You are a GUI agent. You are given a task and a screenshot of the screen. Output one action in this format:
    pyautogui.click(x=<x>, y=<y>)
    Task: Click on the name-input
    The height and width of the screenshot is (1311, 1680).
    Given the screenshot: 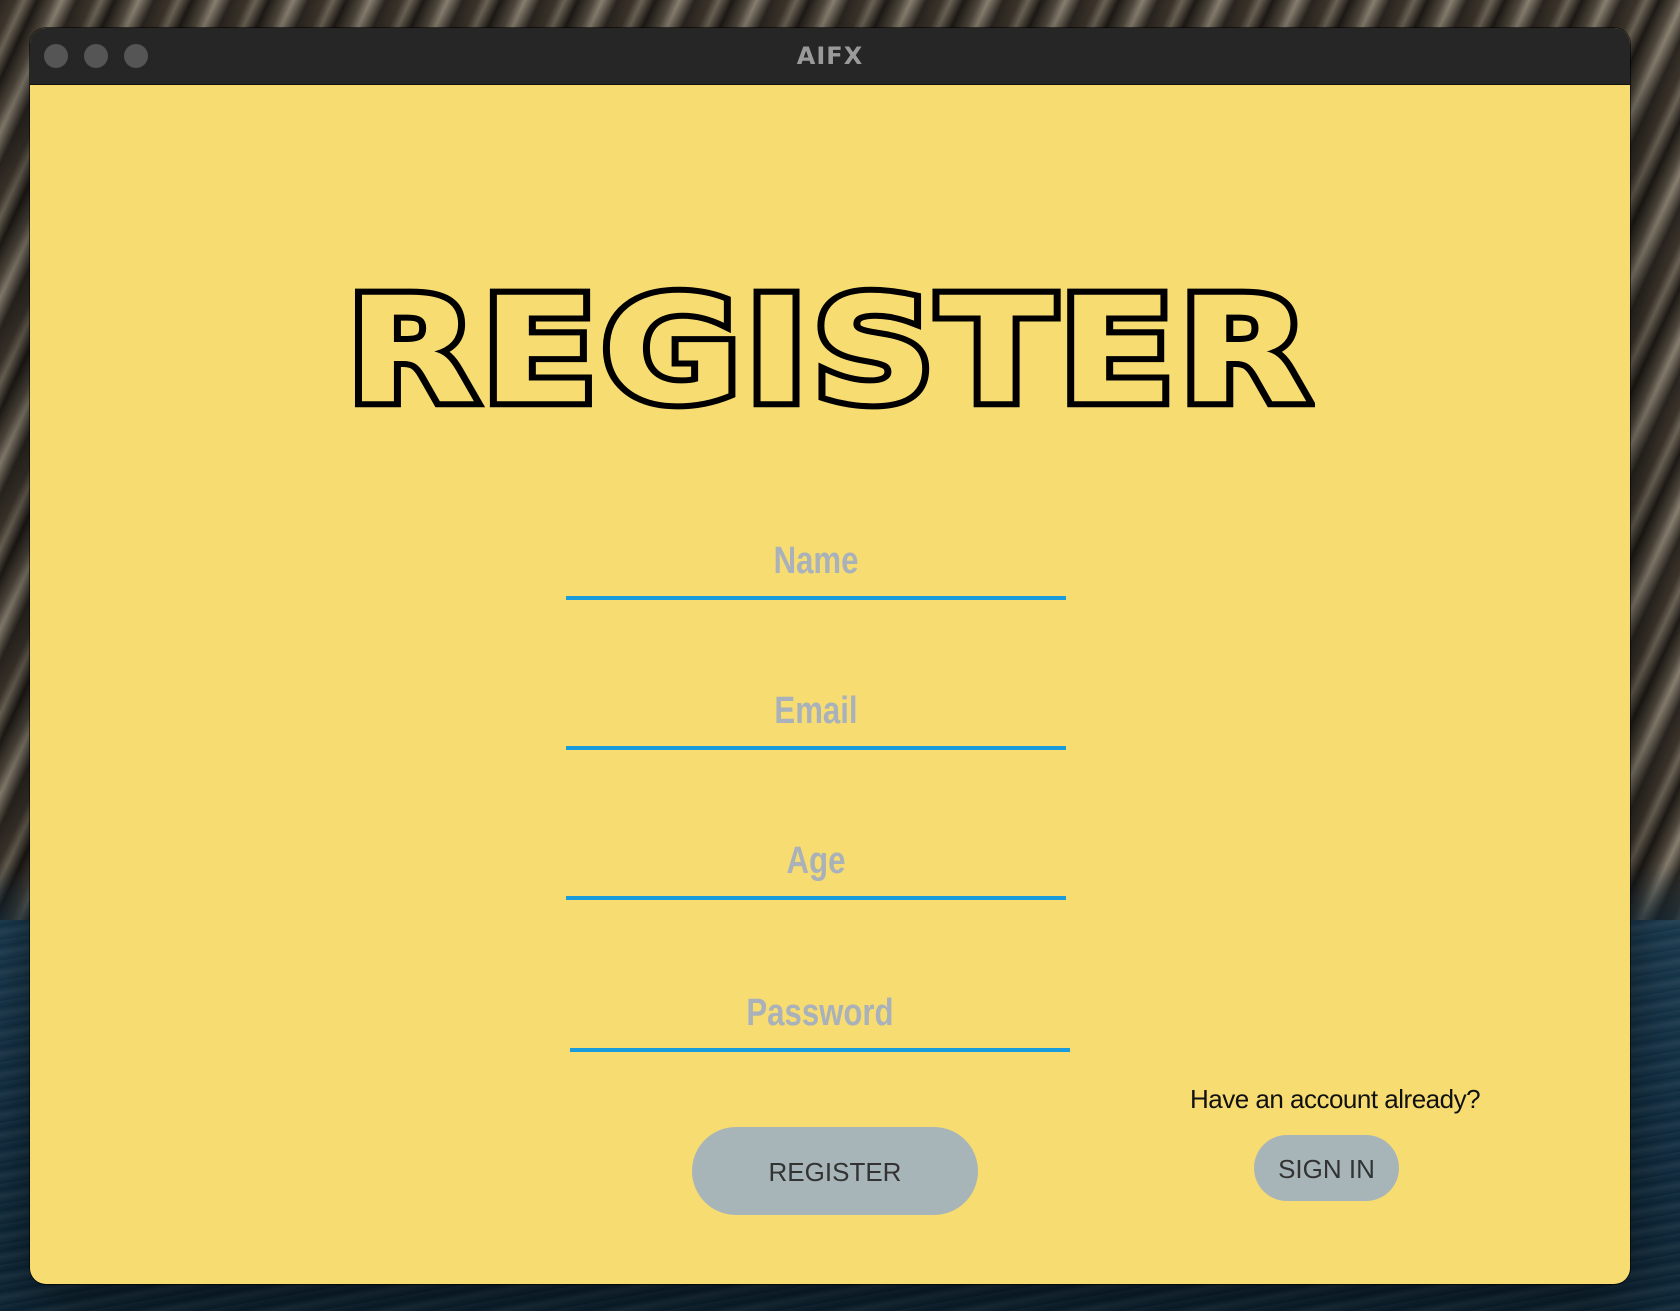 What is the action you would take?
    pyautogui.click(x=816, y=561)
    